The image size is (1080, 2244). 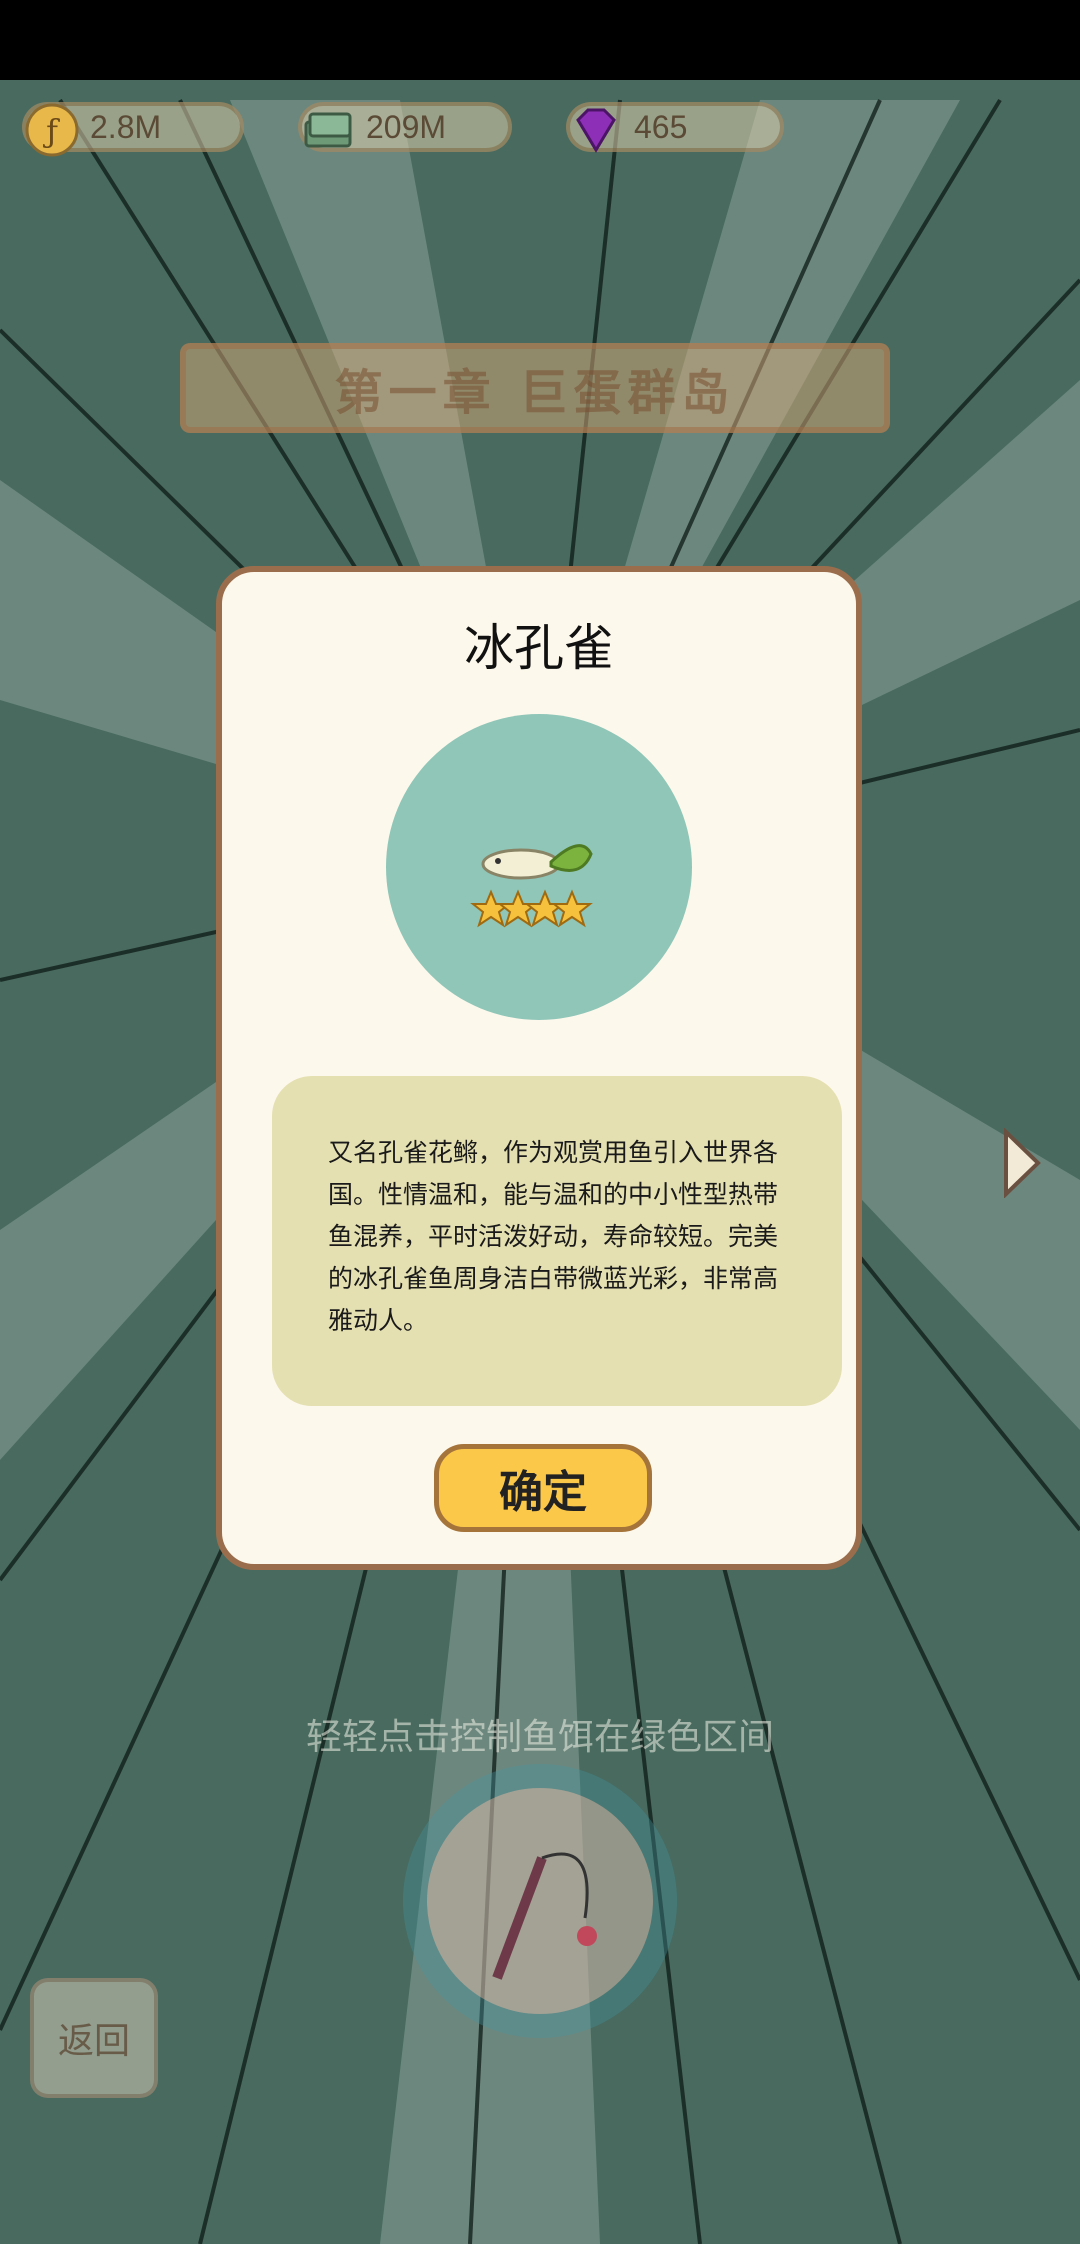 I want to click on cash-counter: 209M, so click(x=405, y=127).